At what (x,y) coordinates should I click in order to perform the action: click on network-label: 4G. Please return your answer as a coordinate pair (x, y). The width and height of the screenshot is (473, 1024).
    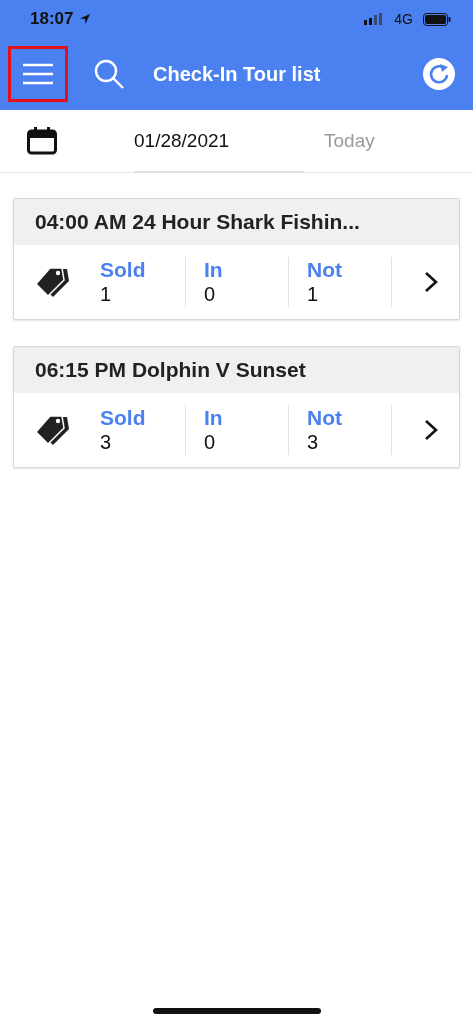
    Looking at the image, I should click on (403, 19).